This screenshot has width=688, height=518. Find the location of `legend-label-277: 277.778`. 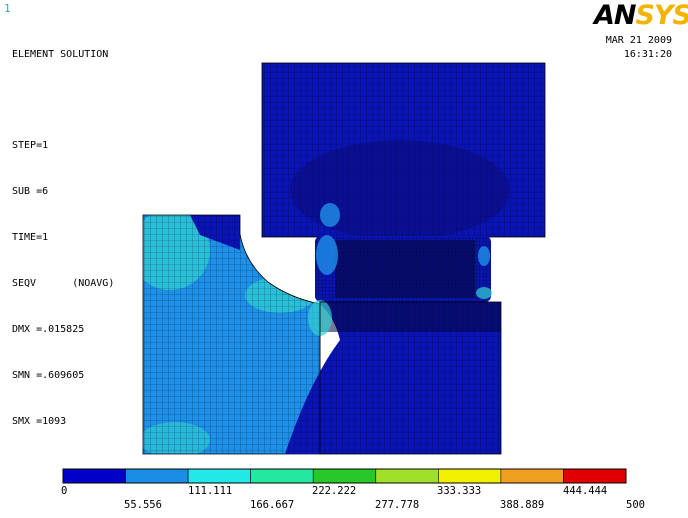

legend-label-277: 277.778 is located at coordinates (397, 505).